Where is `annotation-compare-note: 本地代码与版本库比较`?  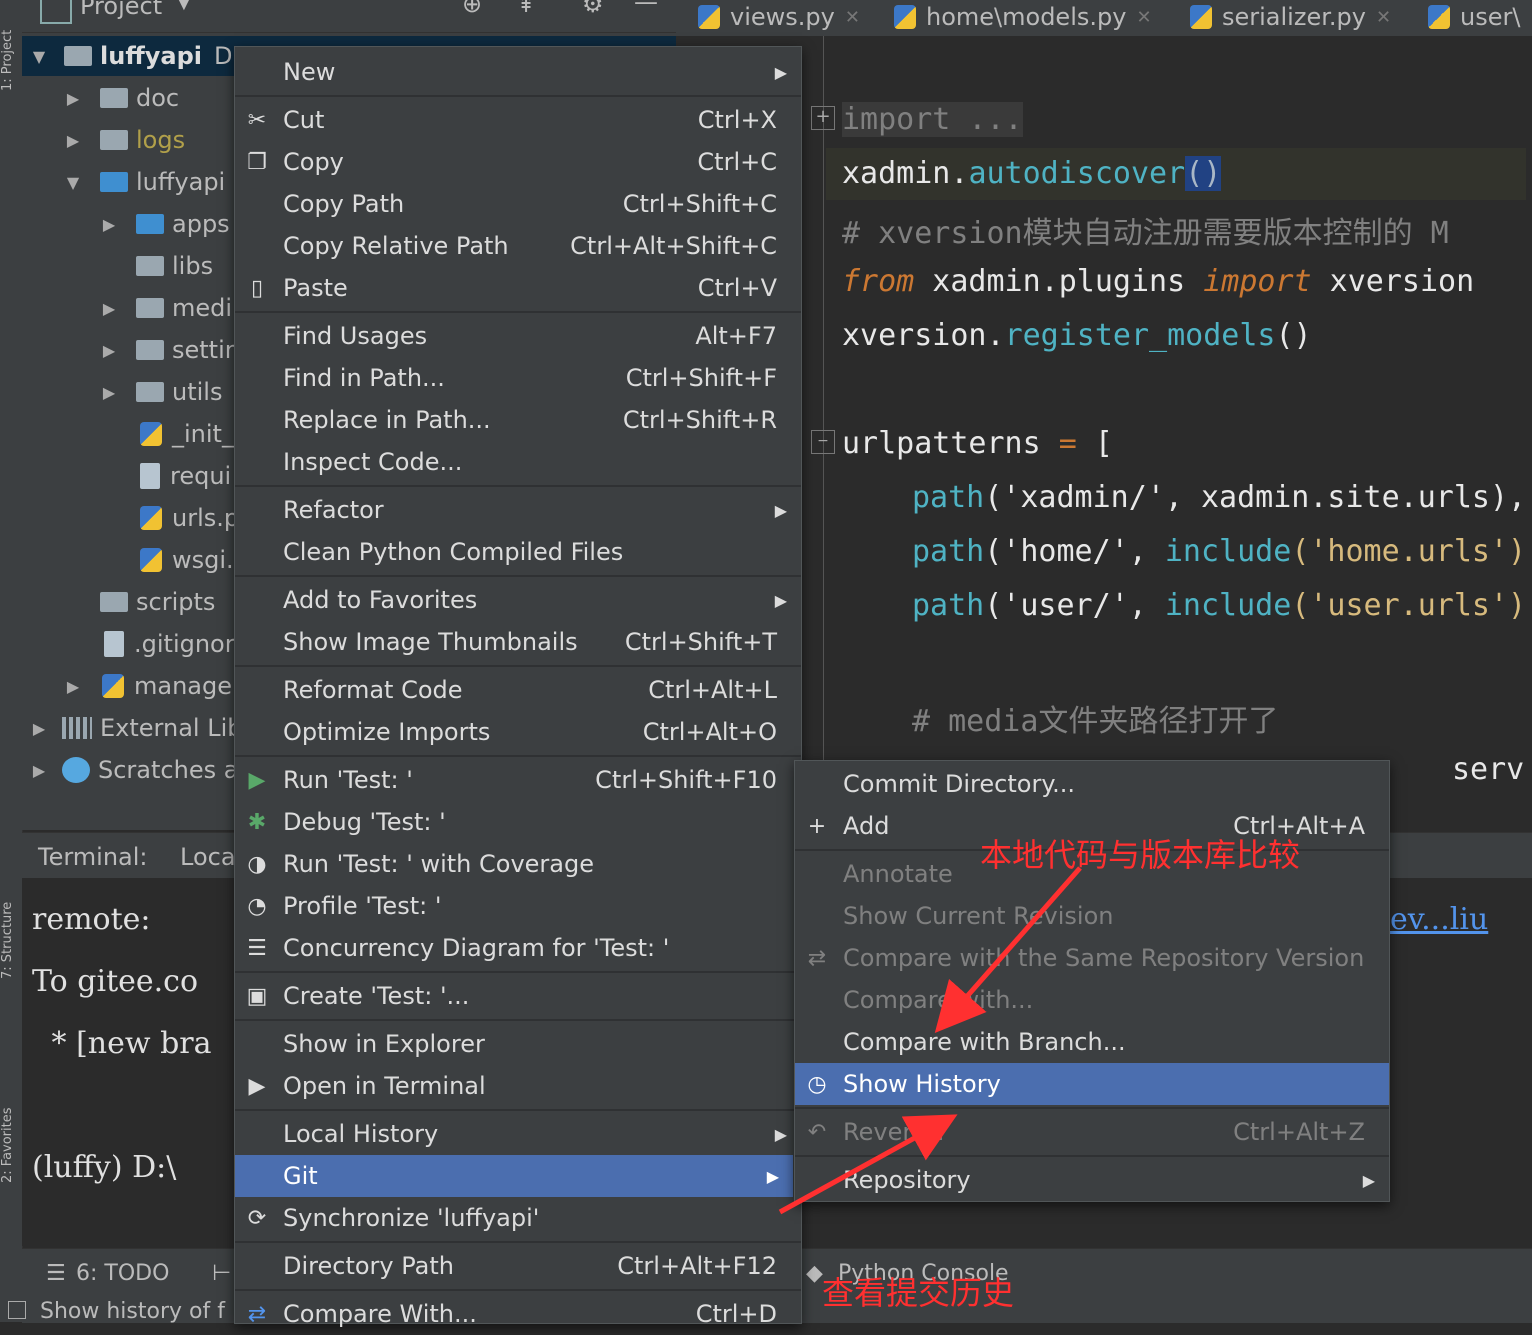 annotation-compare-note: 本地代码与版本库比较 is located at coordinates (1140, 855).